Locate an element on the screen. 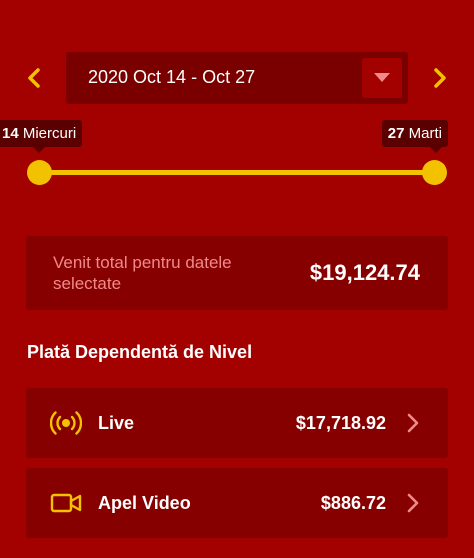  payment-row-live: Live $17,718.92 is located at coordinates (237, 423).